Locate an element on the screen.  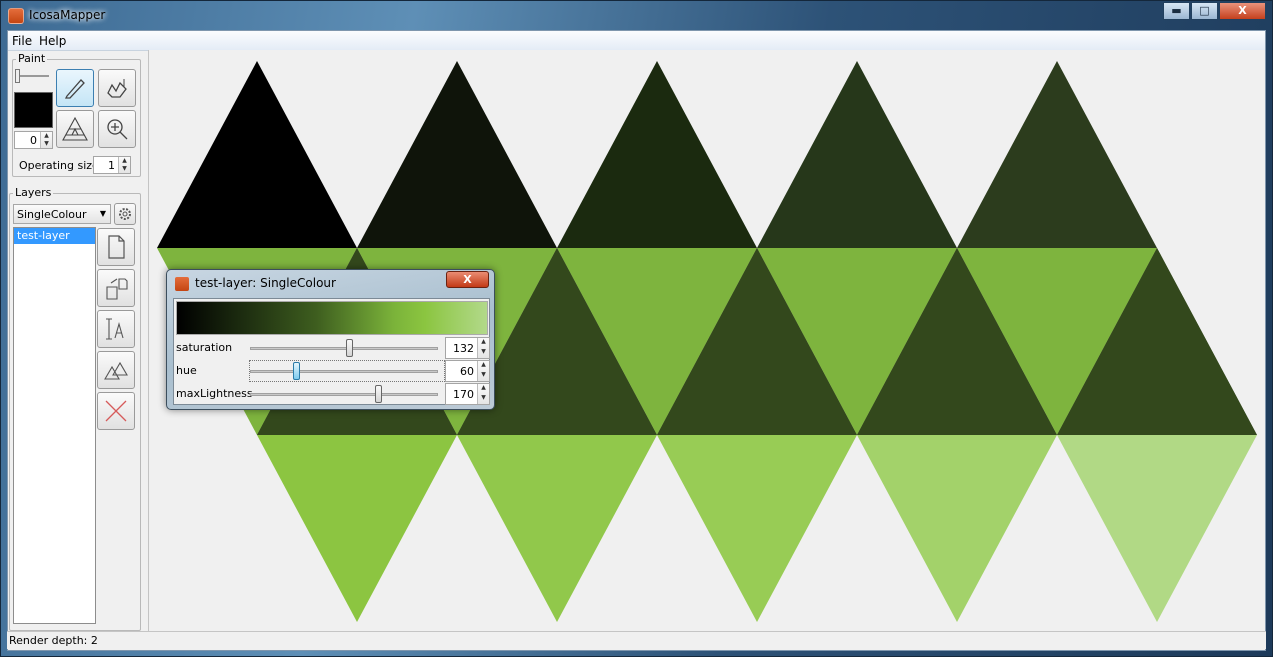
fill-tool-button is located at coordinates (117, 88).